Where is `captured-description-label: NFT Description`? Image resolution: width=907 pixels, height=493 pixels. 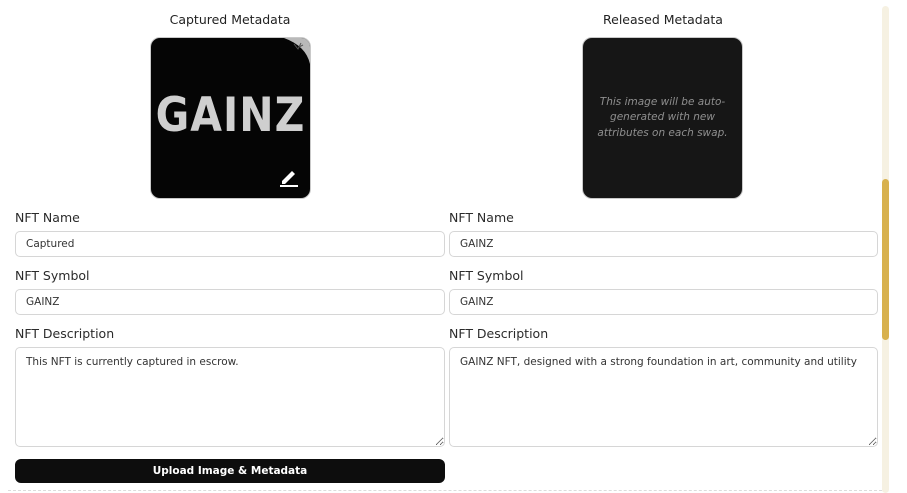 captured-description-label: NFT Description is located at coordinates (65, 333).